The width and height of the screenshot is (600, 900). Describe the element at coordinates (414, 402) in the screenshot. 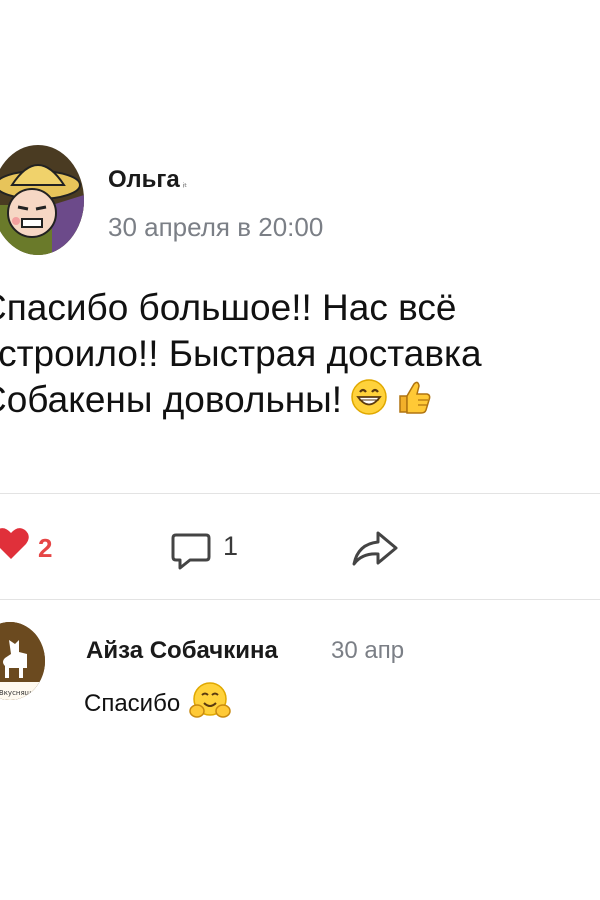

I see `thumbs-up-icon` at that location.